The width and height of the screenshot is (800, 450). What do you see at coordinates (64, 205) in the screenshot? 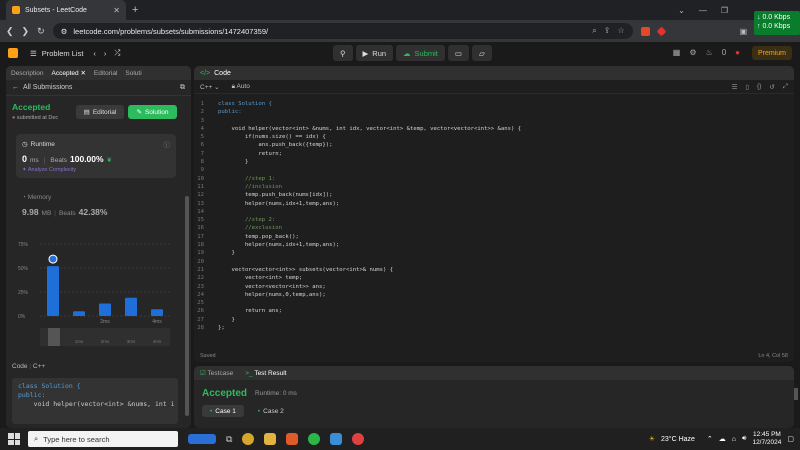
I see `memory-card: ◔ Memory 9.98 MB | Beats 42.38%` at bounding box center [64, 205].